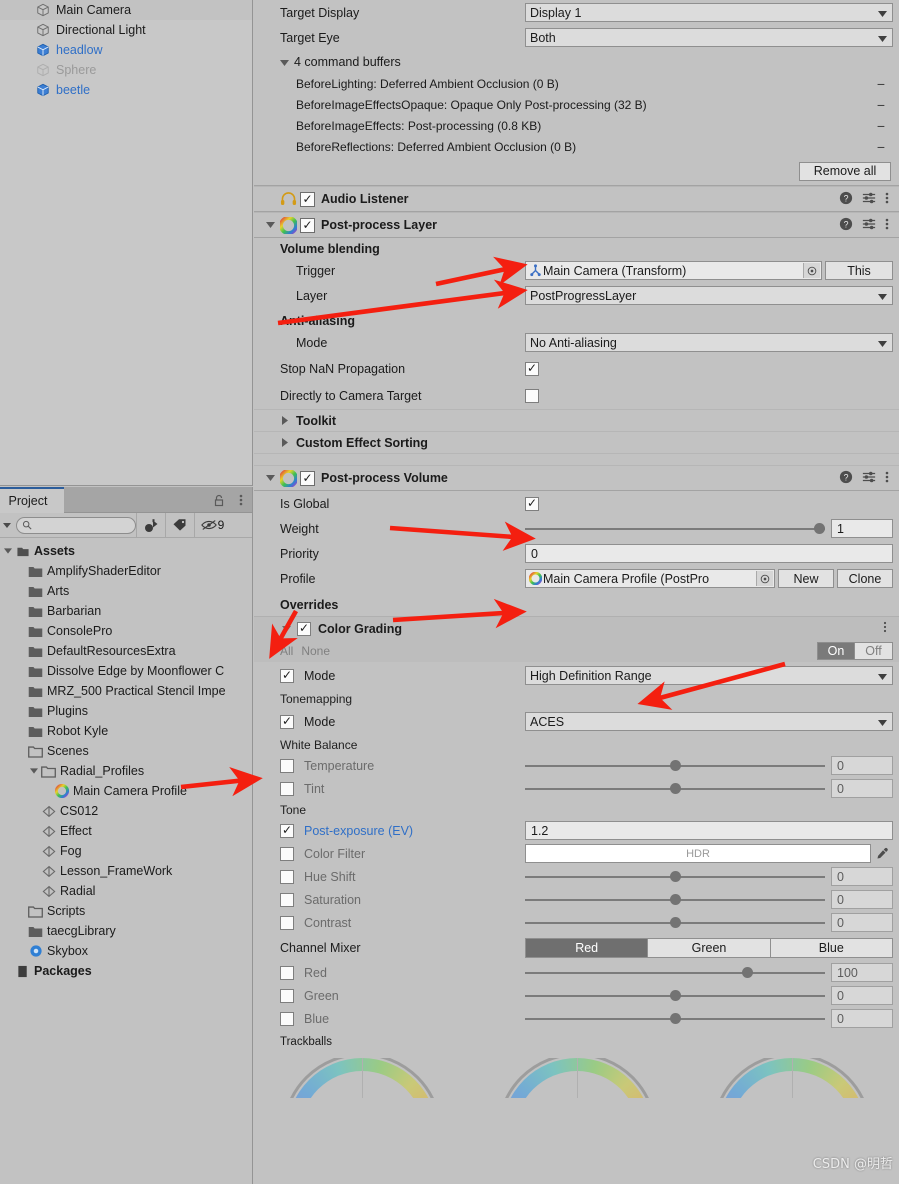  Describe the element at coordinates (126, 551) in the screenshot. I see `project-tree-item: Assets` at that location.